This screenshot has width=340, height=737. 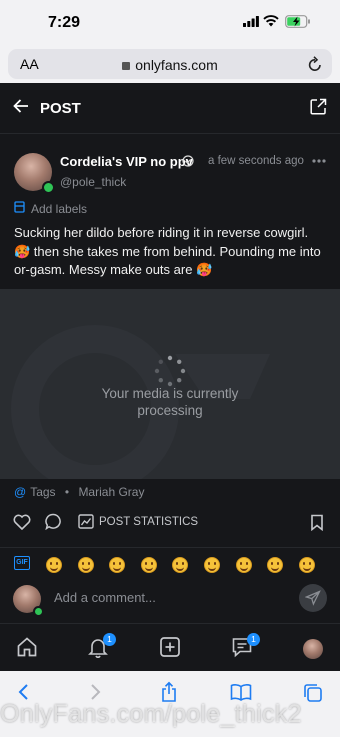 I want to click on like-heart-icon, so click(x=22, y=522).